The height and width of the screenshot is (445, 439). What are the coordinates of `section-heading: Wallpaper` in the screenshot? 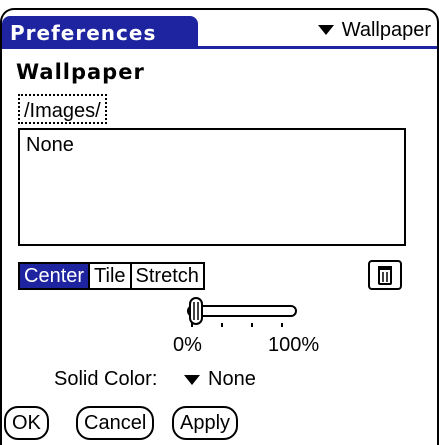 It's located at (80, 72).